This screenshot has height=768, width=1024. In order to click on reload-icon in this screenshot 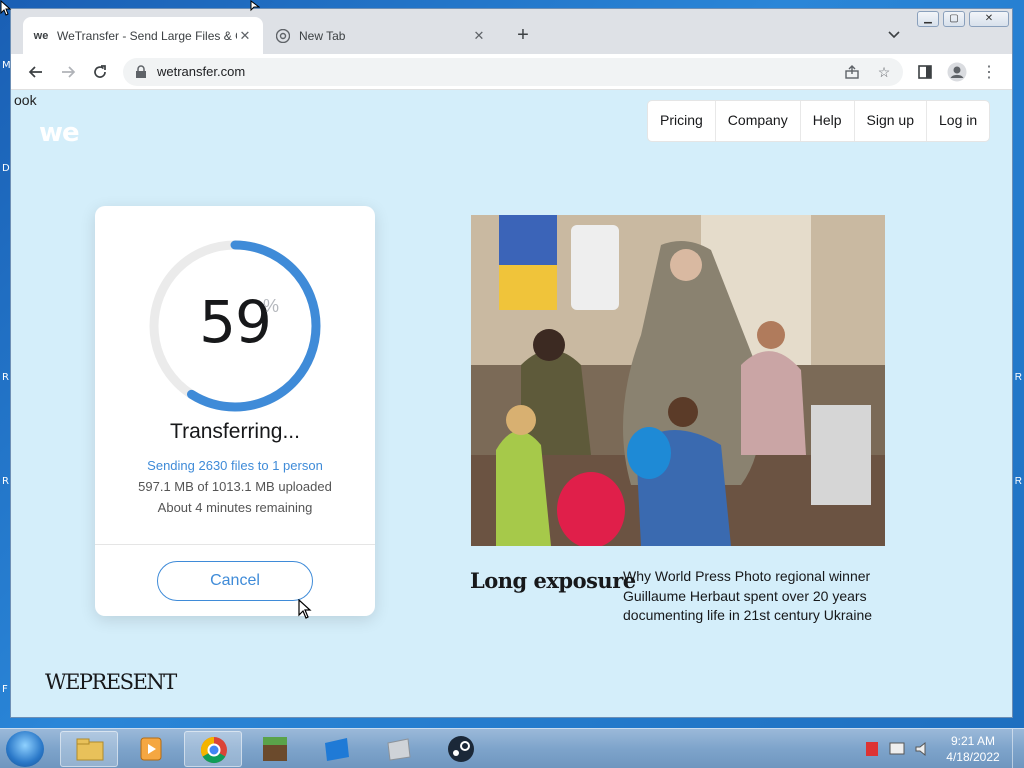, I will do `click(100, 72)`.